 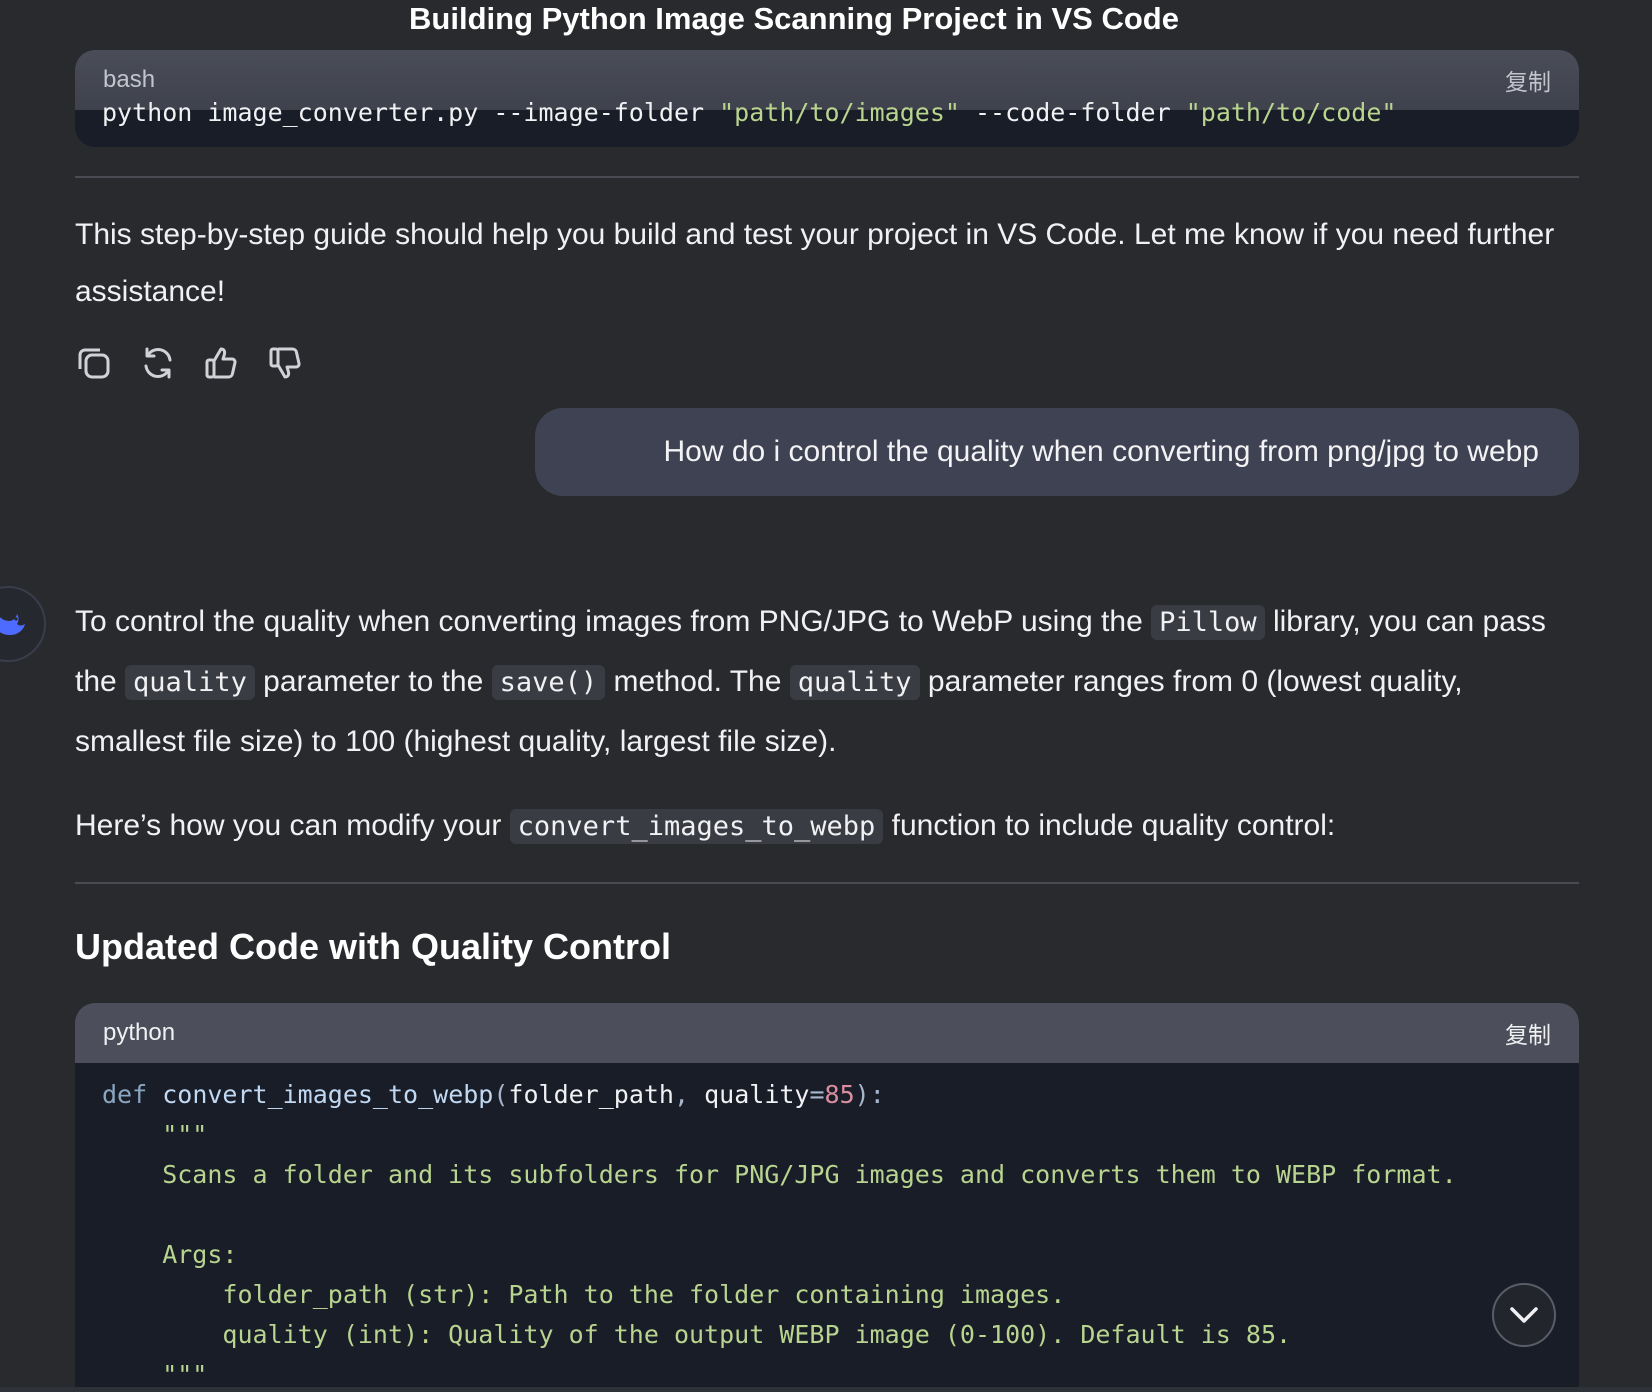 I want to click on message-actions, so click(x=827, y=363).